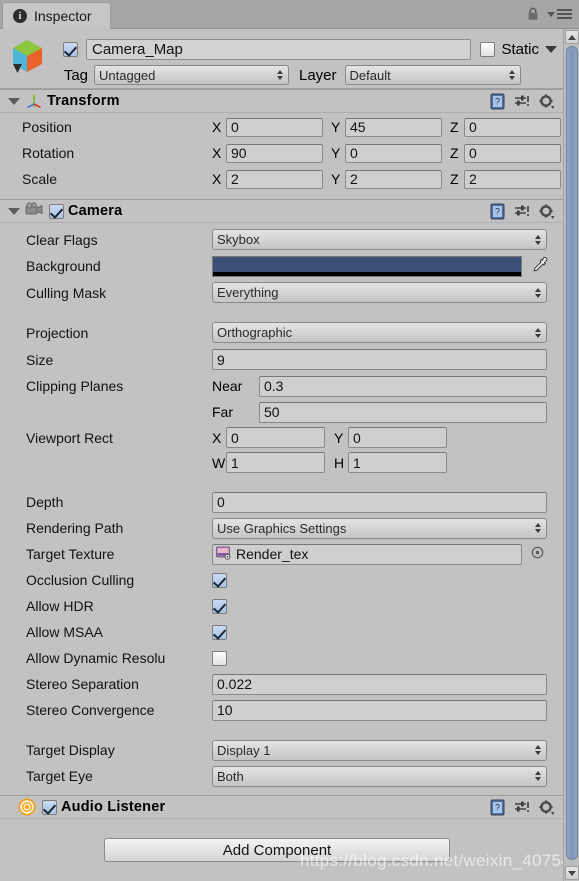 The height and width of the screenshot is (881, 579). What do you see at coordinates (379, 750) in the screenshot?
I see `target-display-dropdown: Display 1` at bounding box center [379, 750].